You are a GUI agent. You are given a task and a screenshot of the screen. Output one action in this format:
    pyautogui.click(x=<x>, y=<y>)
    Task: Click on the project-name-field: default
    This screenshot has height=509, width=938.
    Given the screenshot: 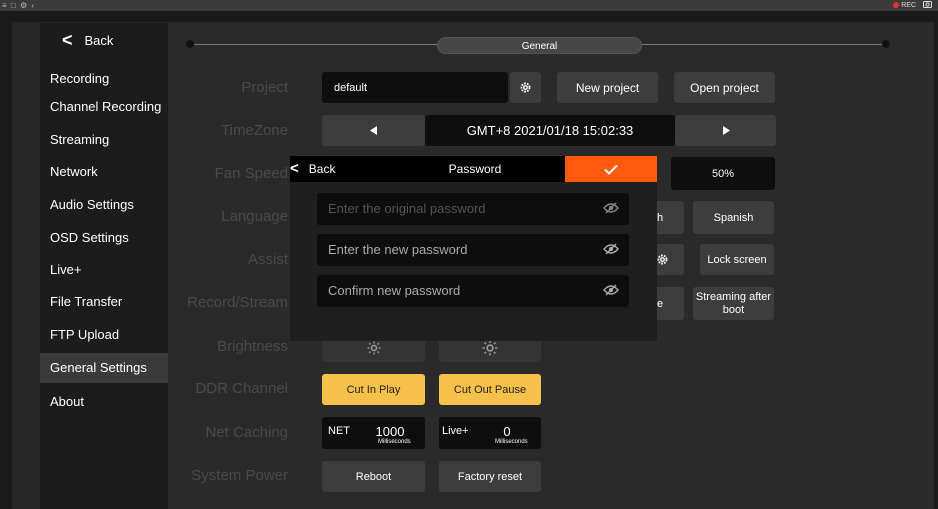 What is the action you would take?
    pyautogui.click(x=415, y=87)
    